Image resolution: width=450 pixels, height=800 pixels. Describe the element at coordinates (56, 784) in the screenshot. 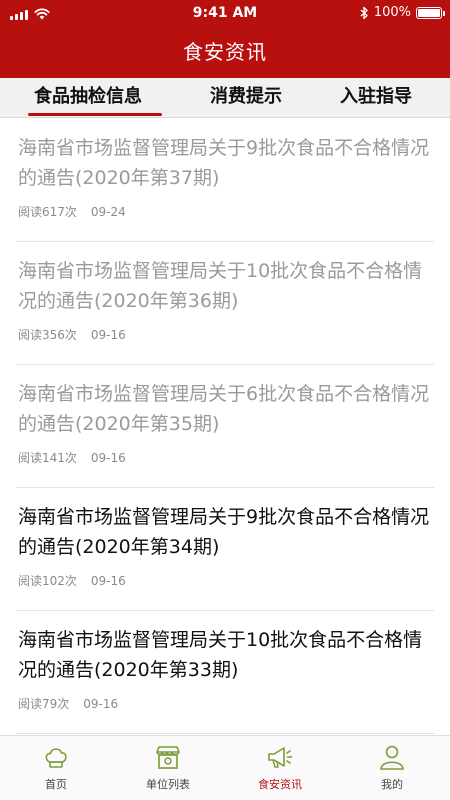

I see `tabbar-label: 首页` at that location.